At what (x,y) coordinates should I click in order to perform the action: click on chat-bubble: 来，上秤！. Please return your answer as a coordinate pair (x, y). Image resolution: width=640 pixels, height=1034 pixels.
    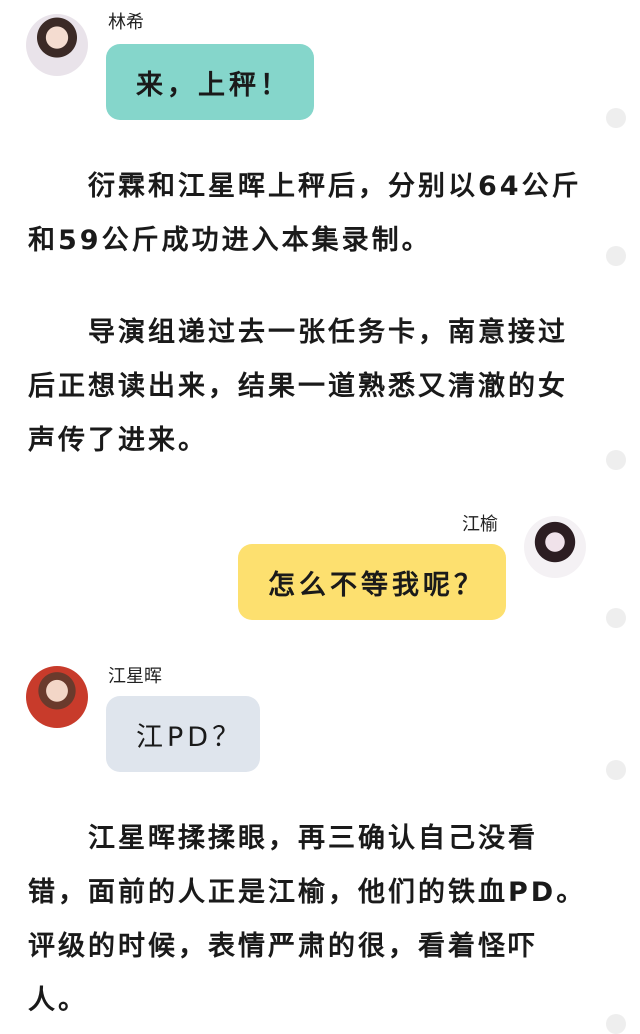
    Looking at the image, I should click on (210, 82).